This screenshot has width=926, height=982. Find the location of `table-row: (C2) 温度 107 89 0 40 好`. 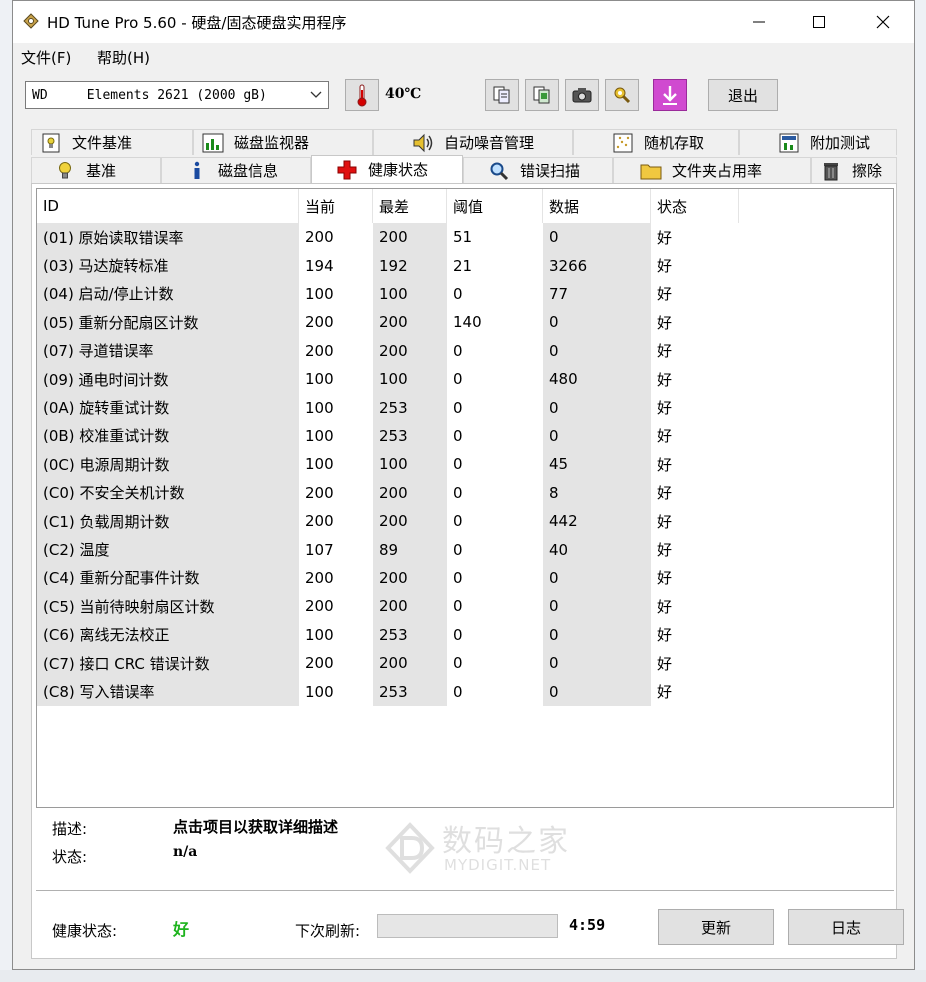

table-row: (C2) 温度 107 89 0 40 好 is located at coordinates (465, 549).